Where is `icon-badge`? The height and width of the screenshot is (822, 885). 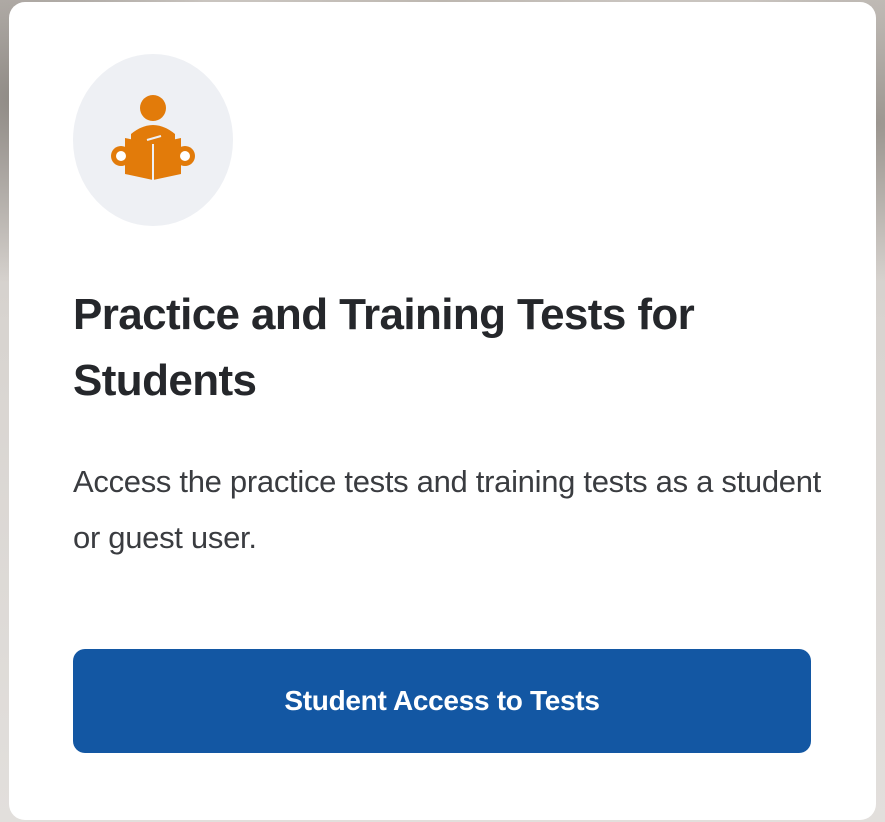 icon-badge is located at coordinates (153, 140).